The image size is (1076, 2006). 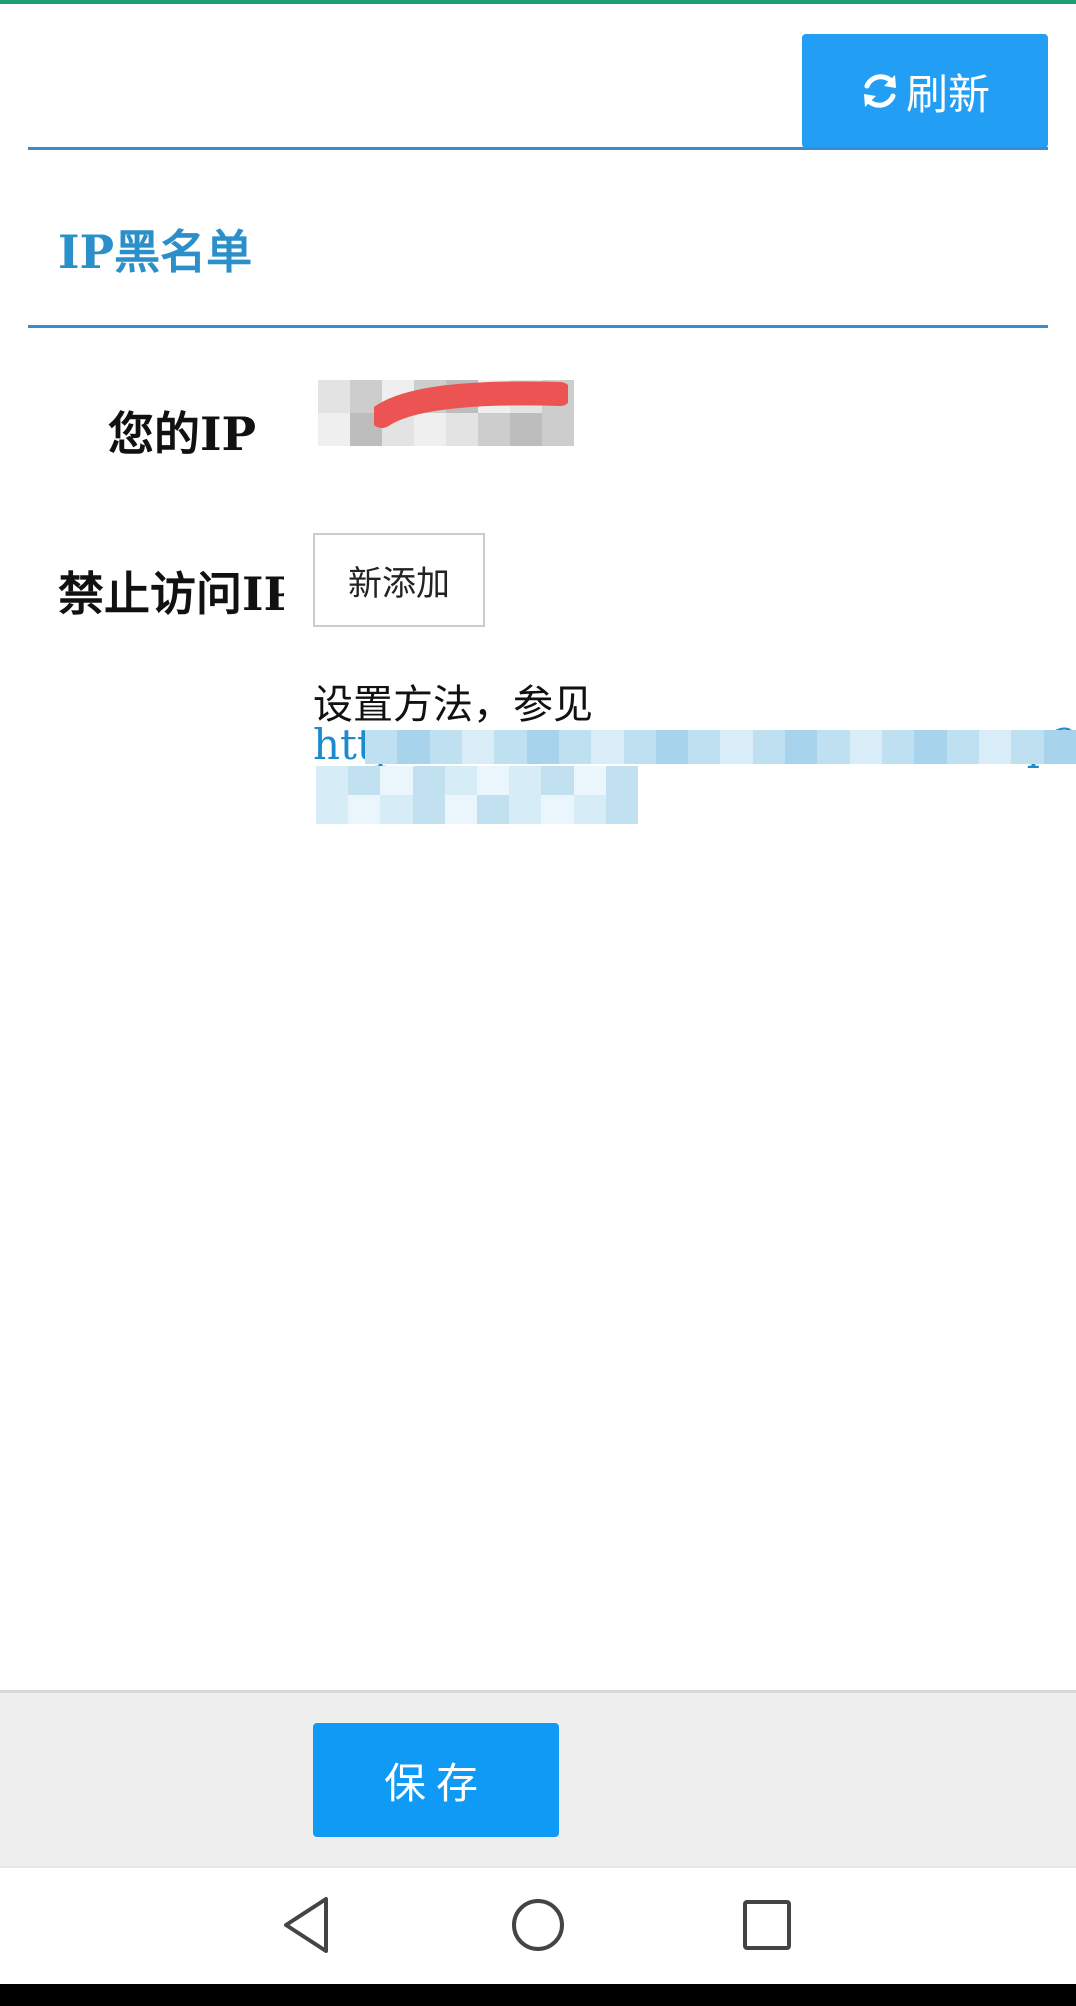 I want to click on recents-square-icon, so click(x=767, y=1925).